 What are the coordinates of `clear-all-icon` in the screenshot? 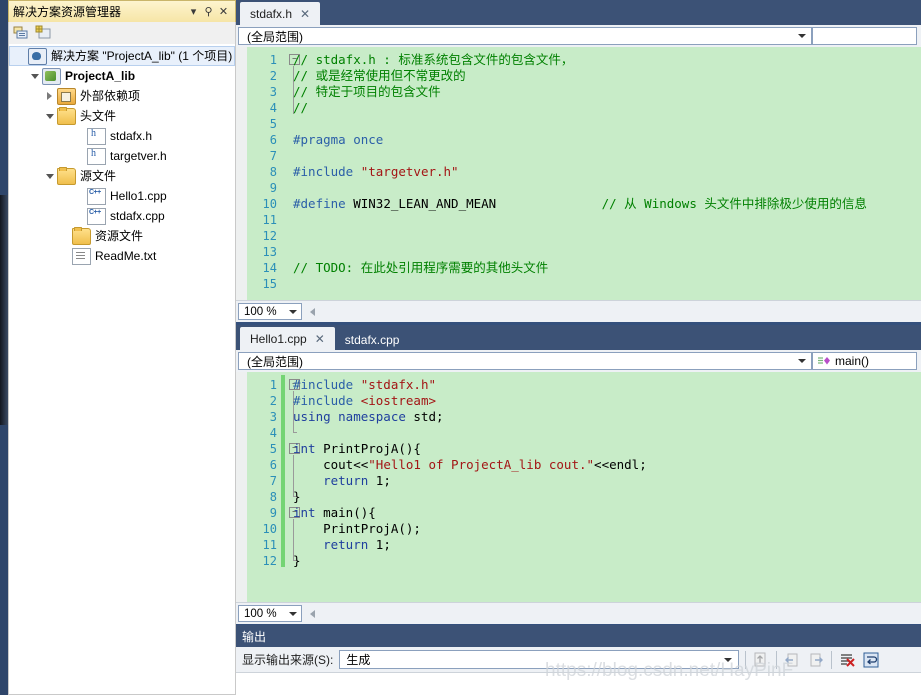 It's located at (847, 660).